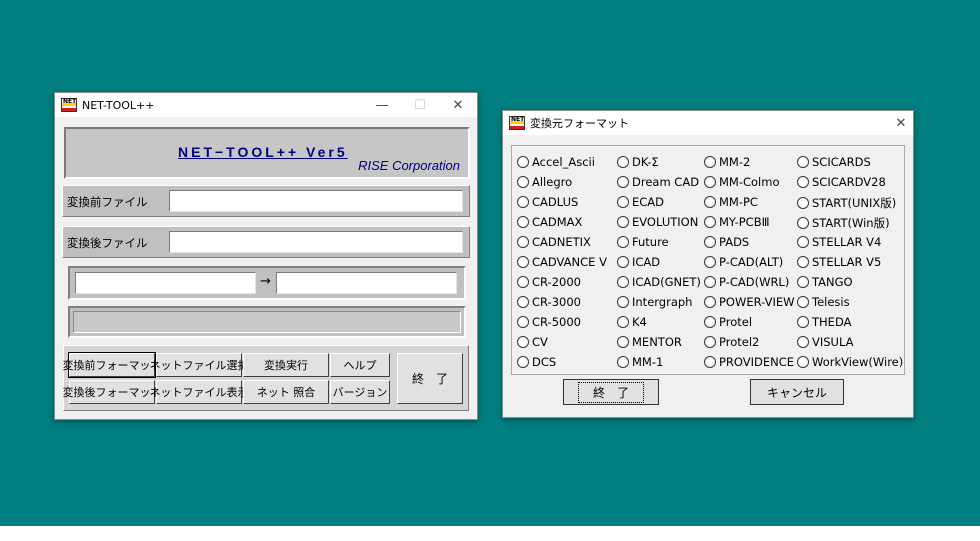  Describe the element at coordinates (562, 262) in the screenshot. I see `format-radio: CADVANCE V` at that location.